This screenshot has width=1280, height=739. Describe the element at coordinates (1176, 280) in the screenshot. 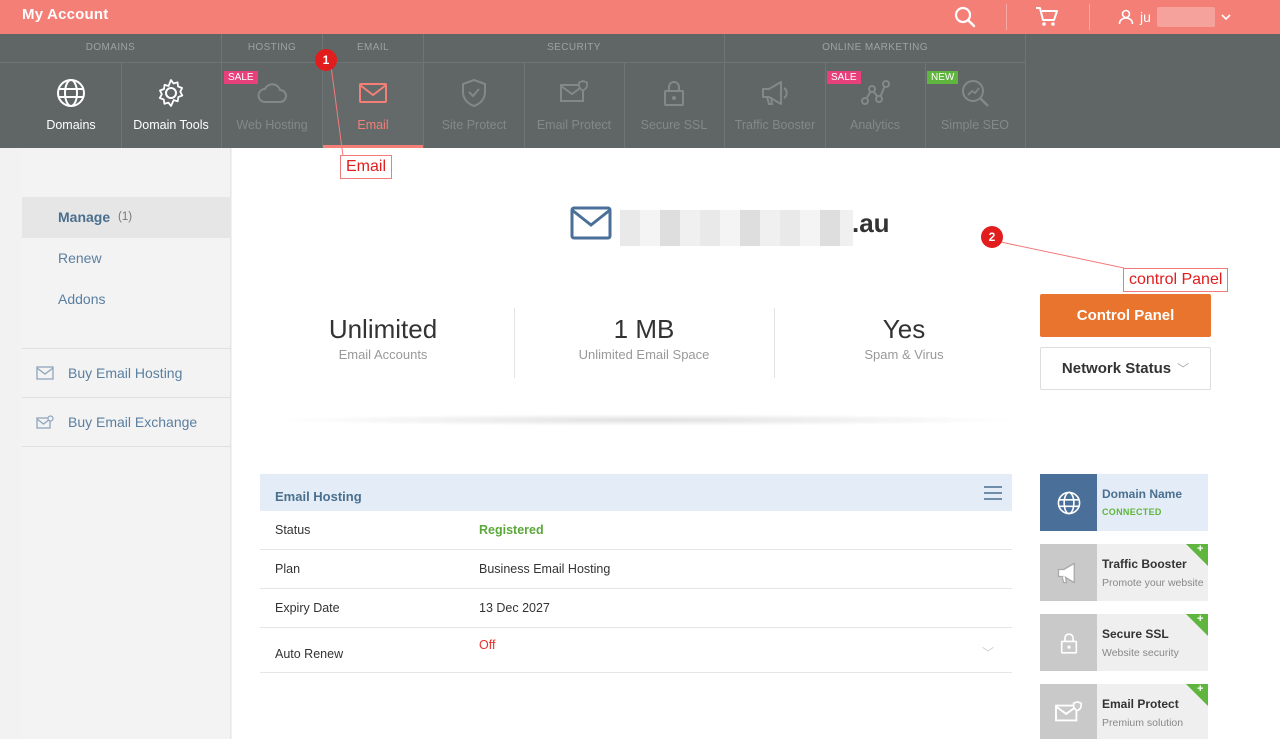

I see `annotation-label: control Panel` at that location.